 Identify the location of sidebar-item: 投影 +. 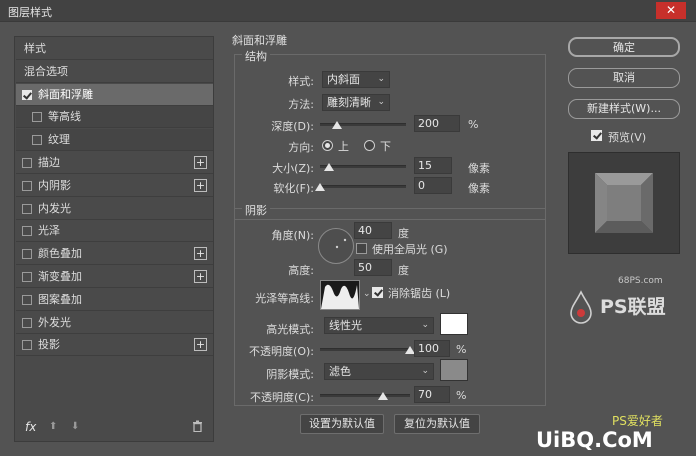
(114, 345).